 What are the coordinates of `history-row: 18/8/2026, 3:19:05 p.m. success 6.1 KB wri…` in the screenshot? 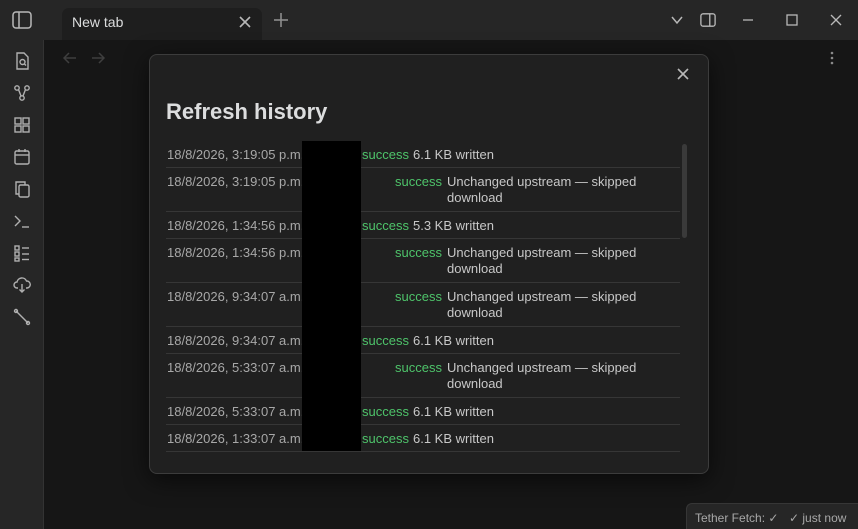 It's located at (423, 154).